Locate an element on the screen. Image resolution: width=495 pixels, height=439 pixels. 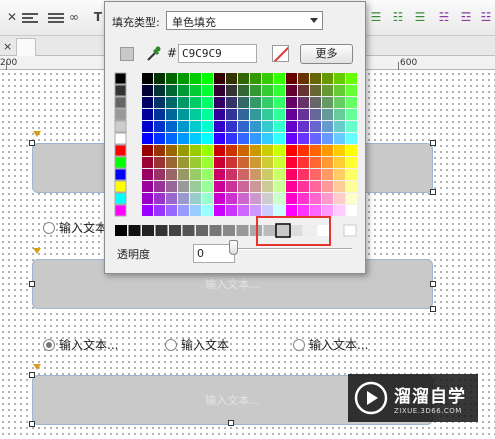
align-left-icon is located at coordinates (30, 17).